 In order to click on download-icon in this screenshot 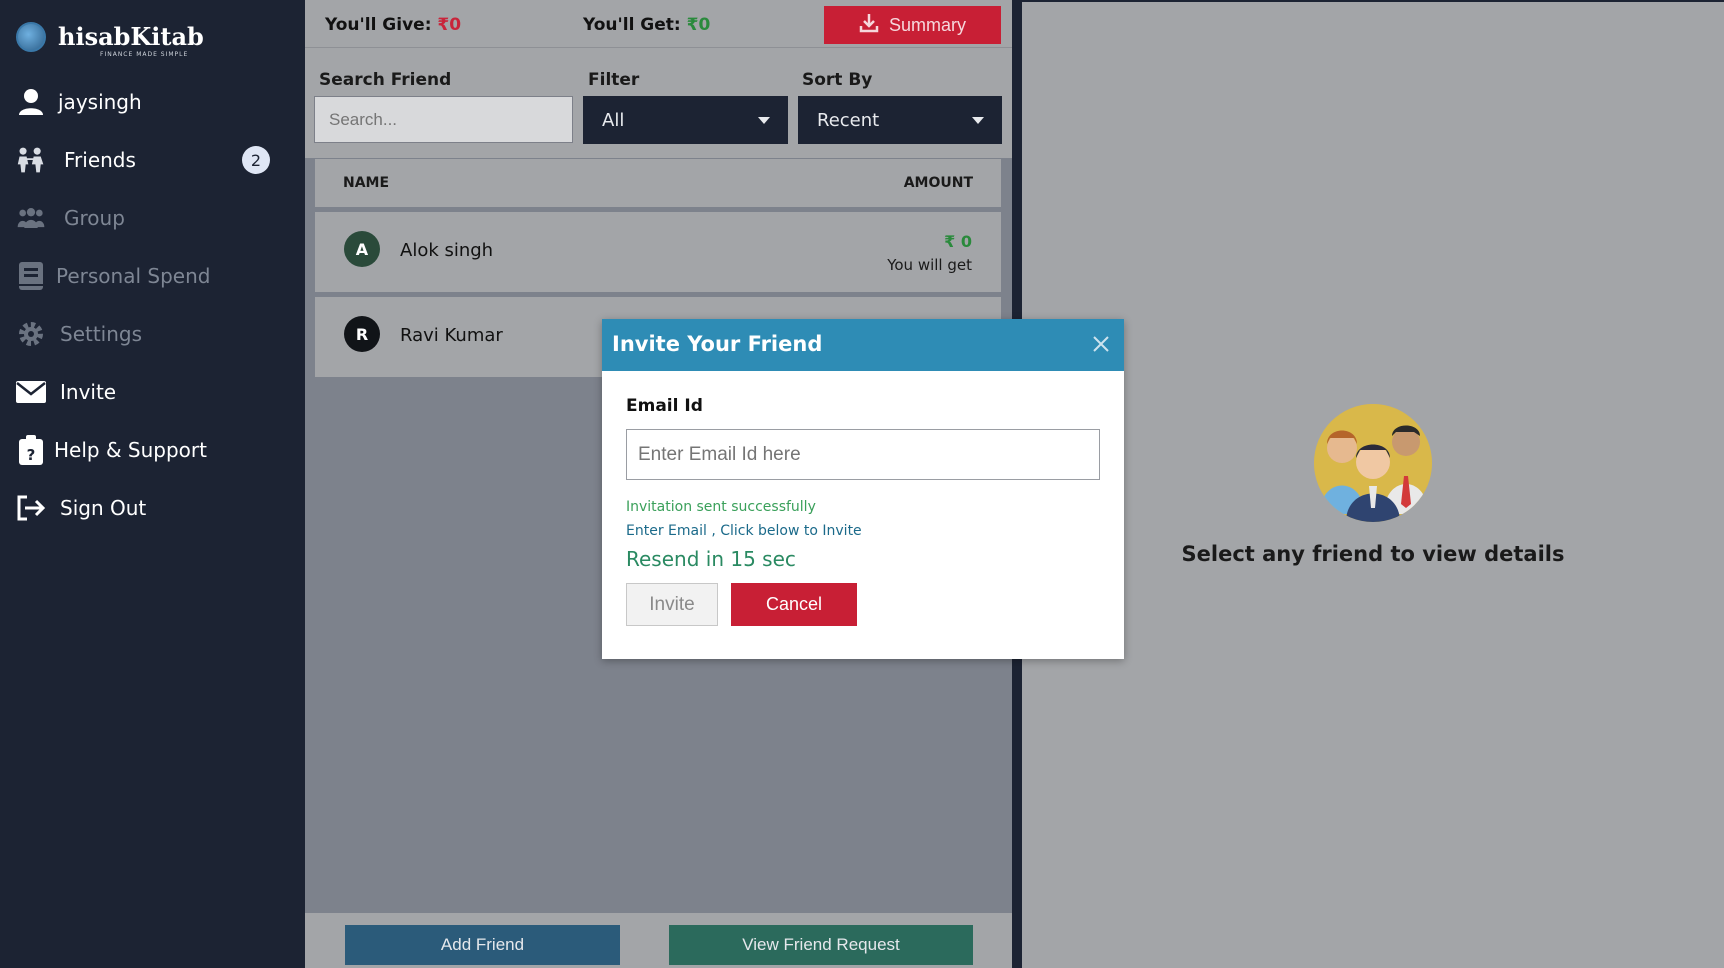, I will do `click(869, 25)`.